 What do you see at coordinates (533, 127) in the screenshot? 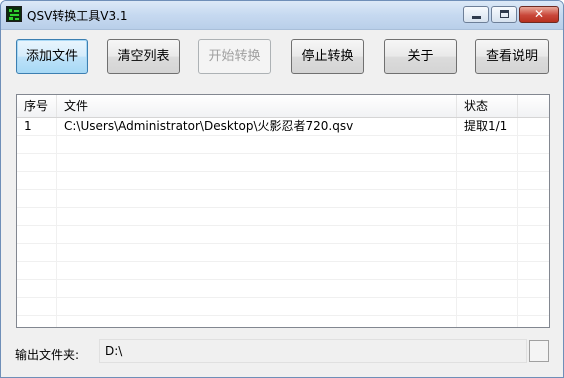
I see `row-extra` at bounding box center [533, 127].